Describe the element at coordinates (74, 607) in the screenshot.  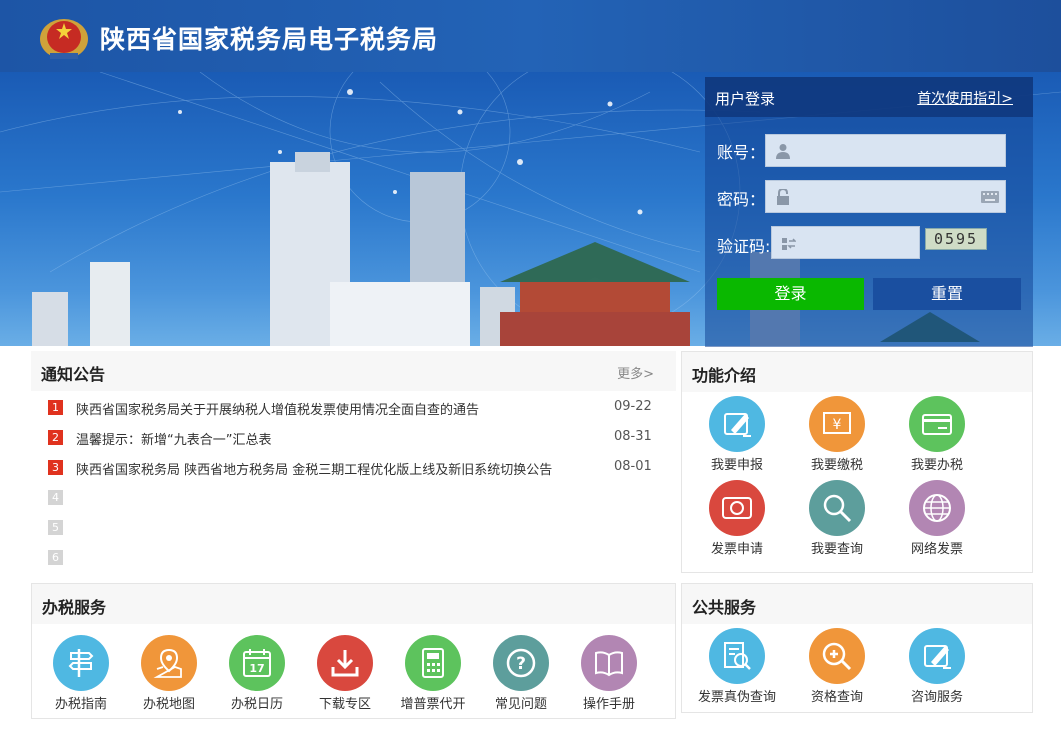
I see `tax-services-title: 办税服务` at that location.